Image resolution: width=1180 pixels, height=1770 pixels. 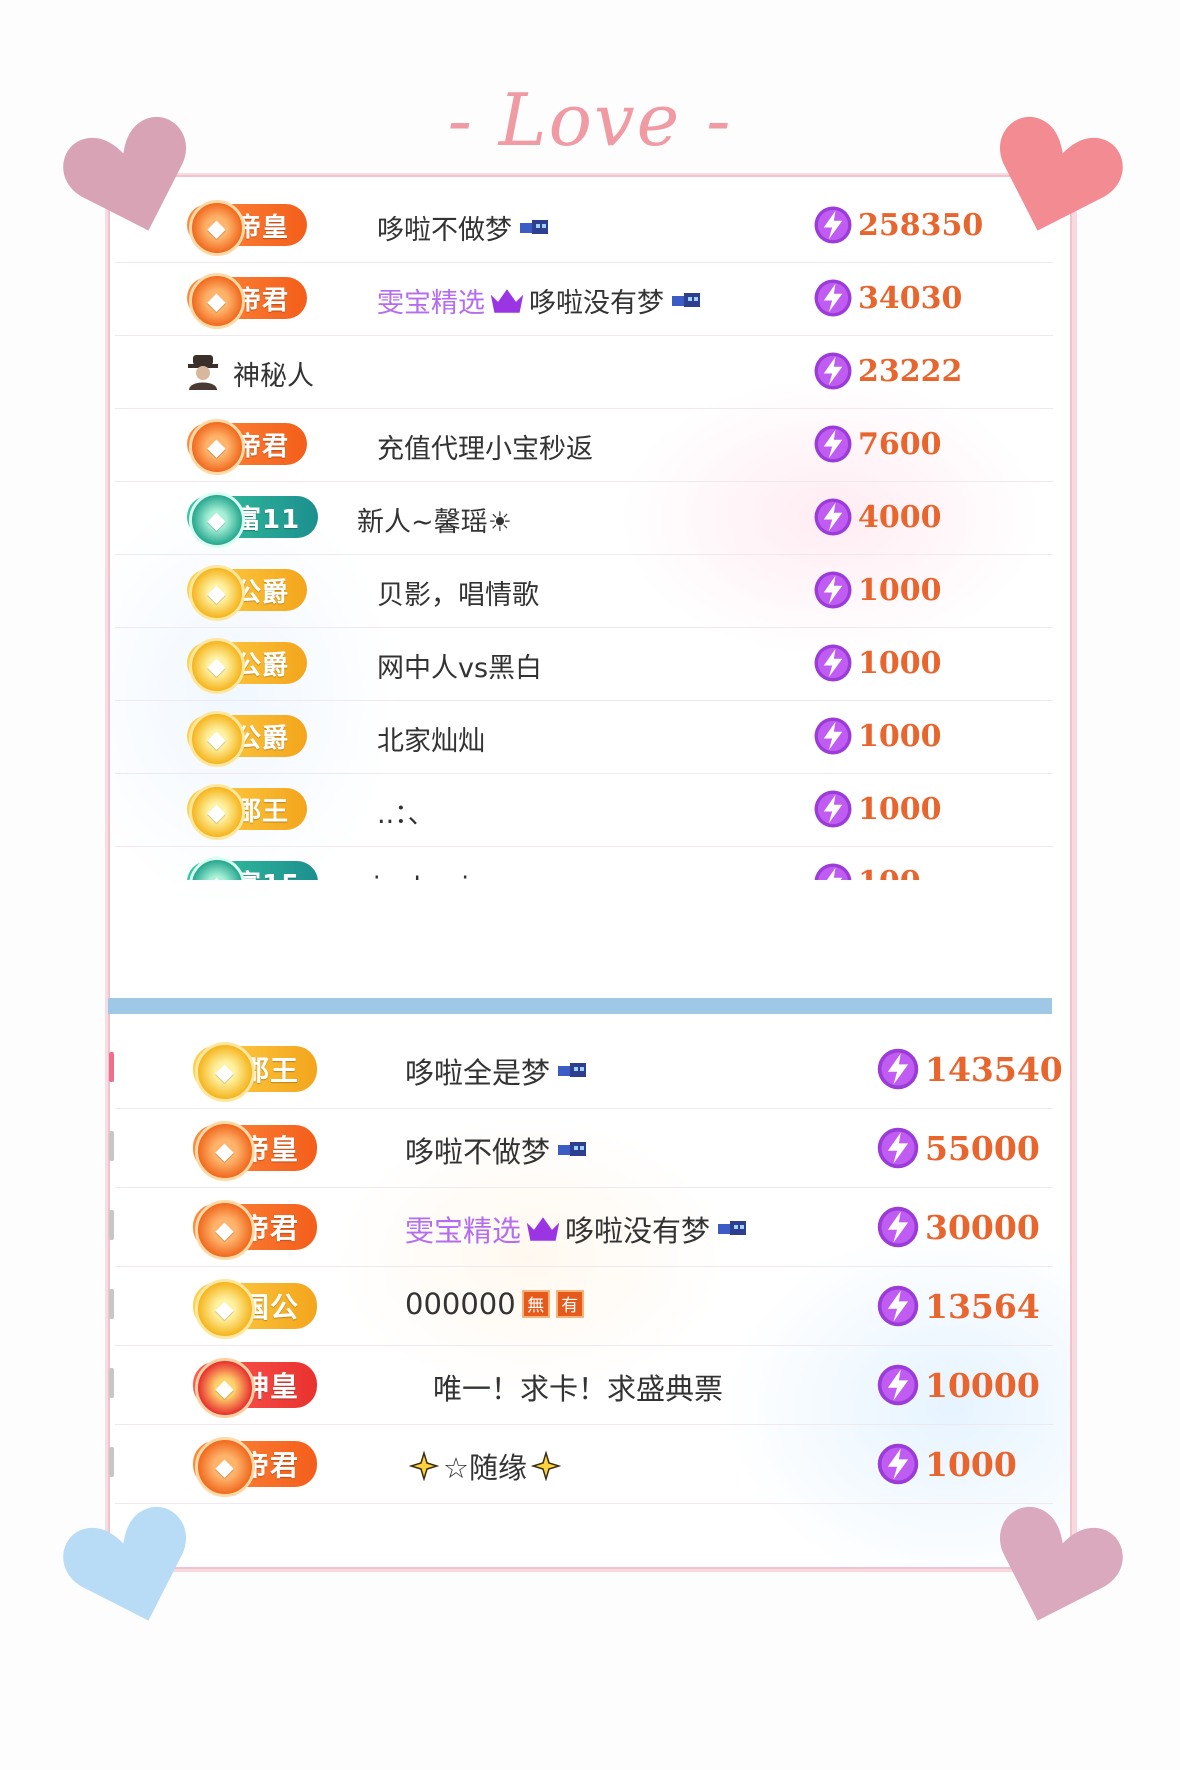 What do you see at coordinates (253, 520) in the screenshot?
I see `level-badge: ◆ 富11` at bounding box center [253, 520].